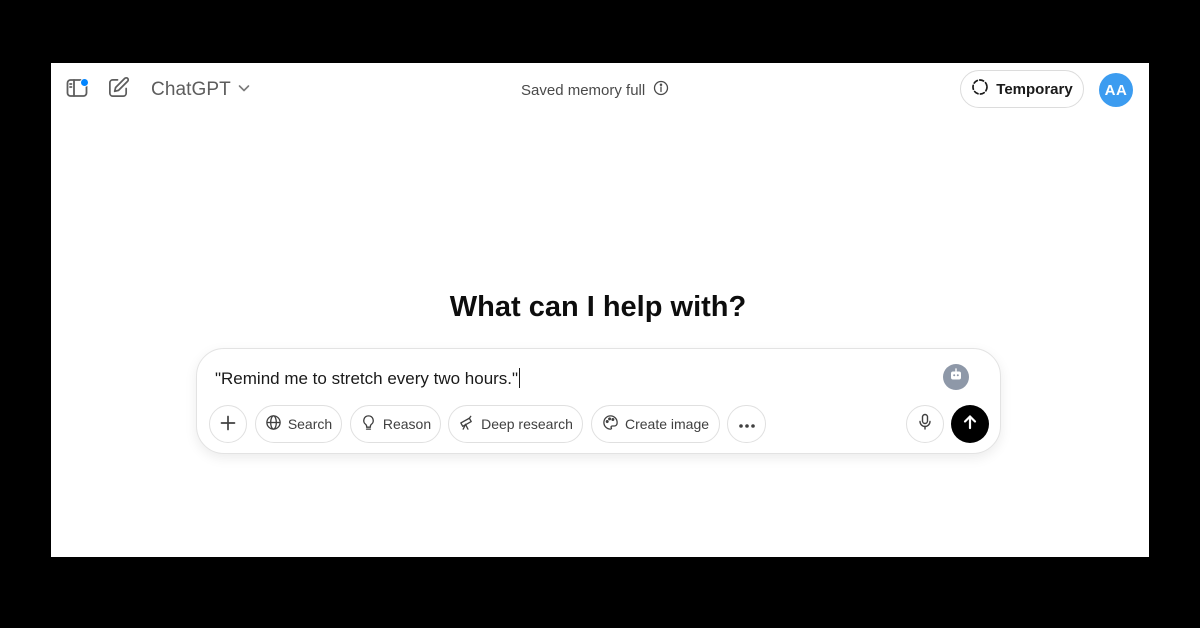 This screenshot has width=1200, height=628. I want to click on avatar: AA, so click(1116, 90).